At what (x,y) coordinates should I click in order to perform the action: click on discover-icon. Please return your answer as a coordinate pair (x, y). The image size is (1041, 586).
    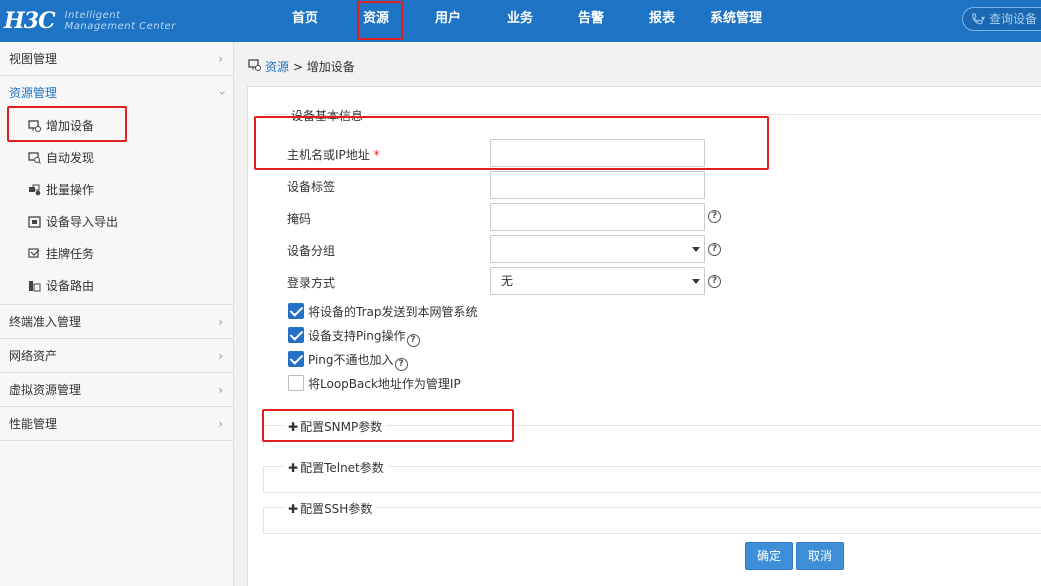
    Looking at the image, I should click on (34, 158).